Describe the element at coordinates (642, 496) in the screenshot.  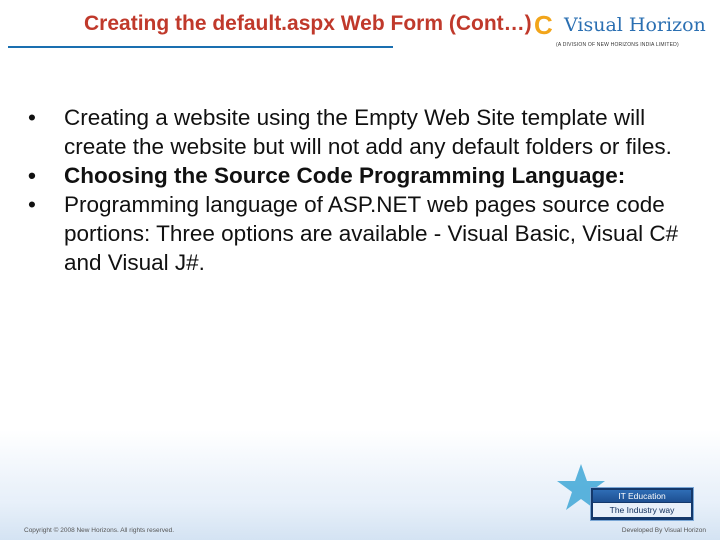
I see `badge-line1: IT Education` at that location.